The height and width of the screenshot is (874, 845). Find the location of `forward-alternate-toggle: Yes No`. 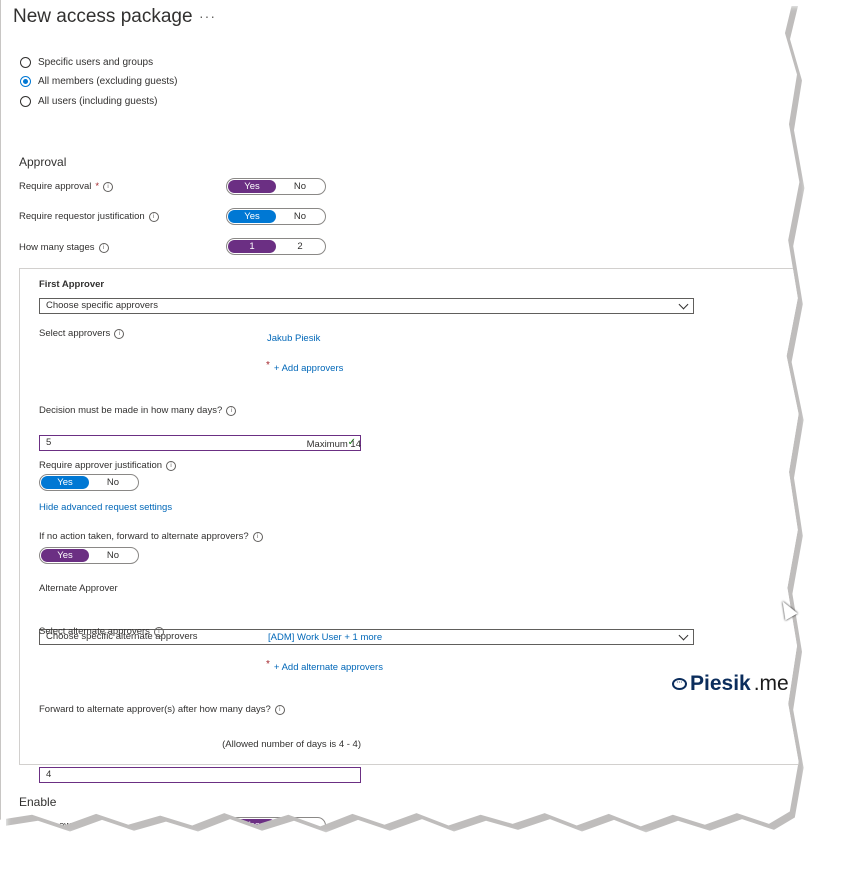

forward-alternate-toggle: Yes No is located at coordinates (89, 555).